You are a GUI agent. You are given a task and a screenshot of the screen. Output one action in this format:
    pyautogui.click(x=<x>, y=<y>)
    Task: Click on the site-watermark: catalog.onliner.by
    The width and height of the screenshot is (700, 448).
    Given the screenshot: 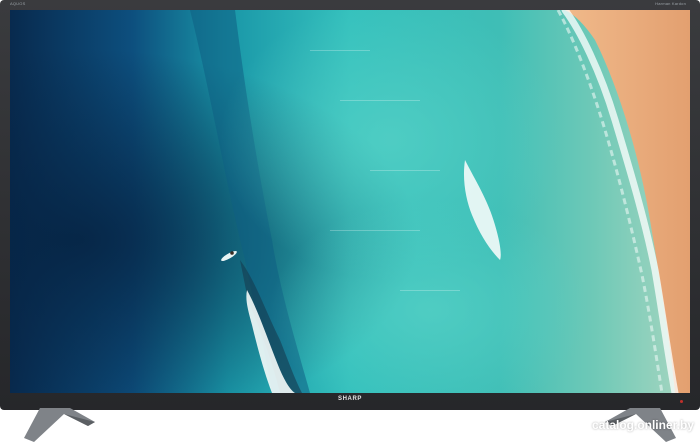 What is the action you would take?
    pyautogui.click(x=642, y=425)
    